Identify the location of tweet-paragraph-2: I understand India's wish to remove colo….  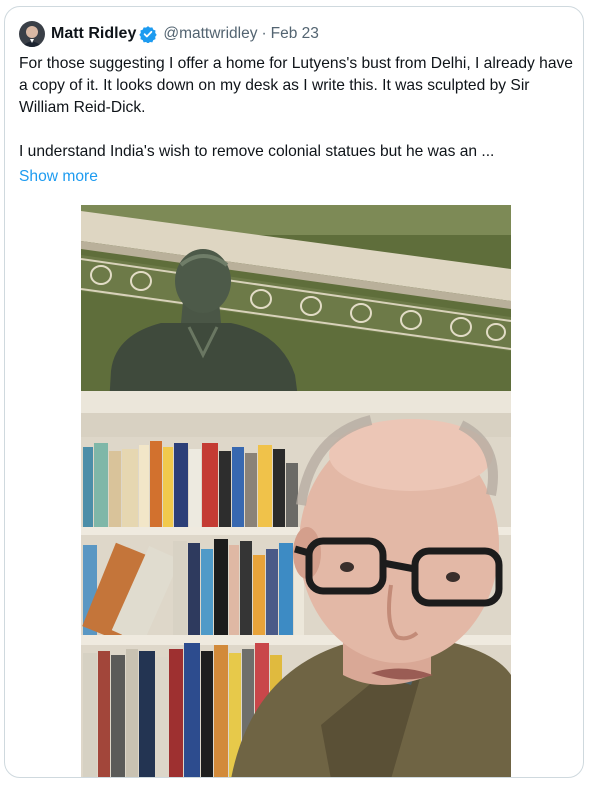
(257, 151).